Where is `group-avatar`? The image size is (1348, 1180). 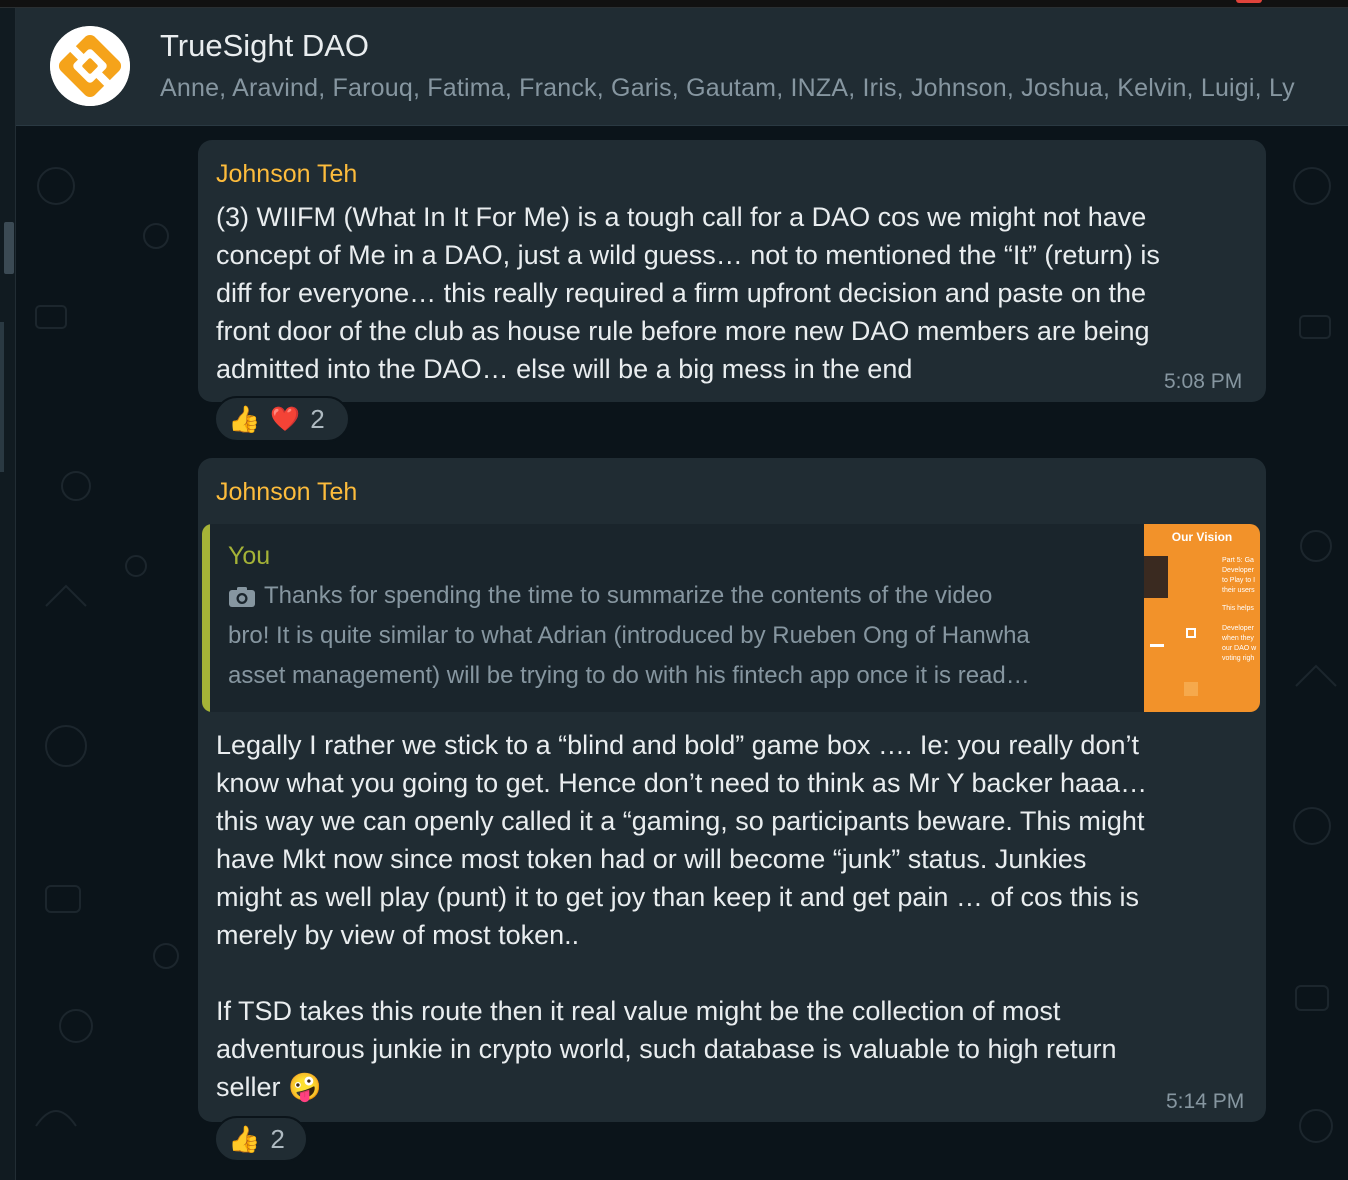 group-avatar is located at coordinates (90, 66).